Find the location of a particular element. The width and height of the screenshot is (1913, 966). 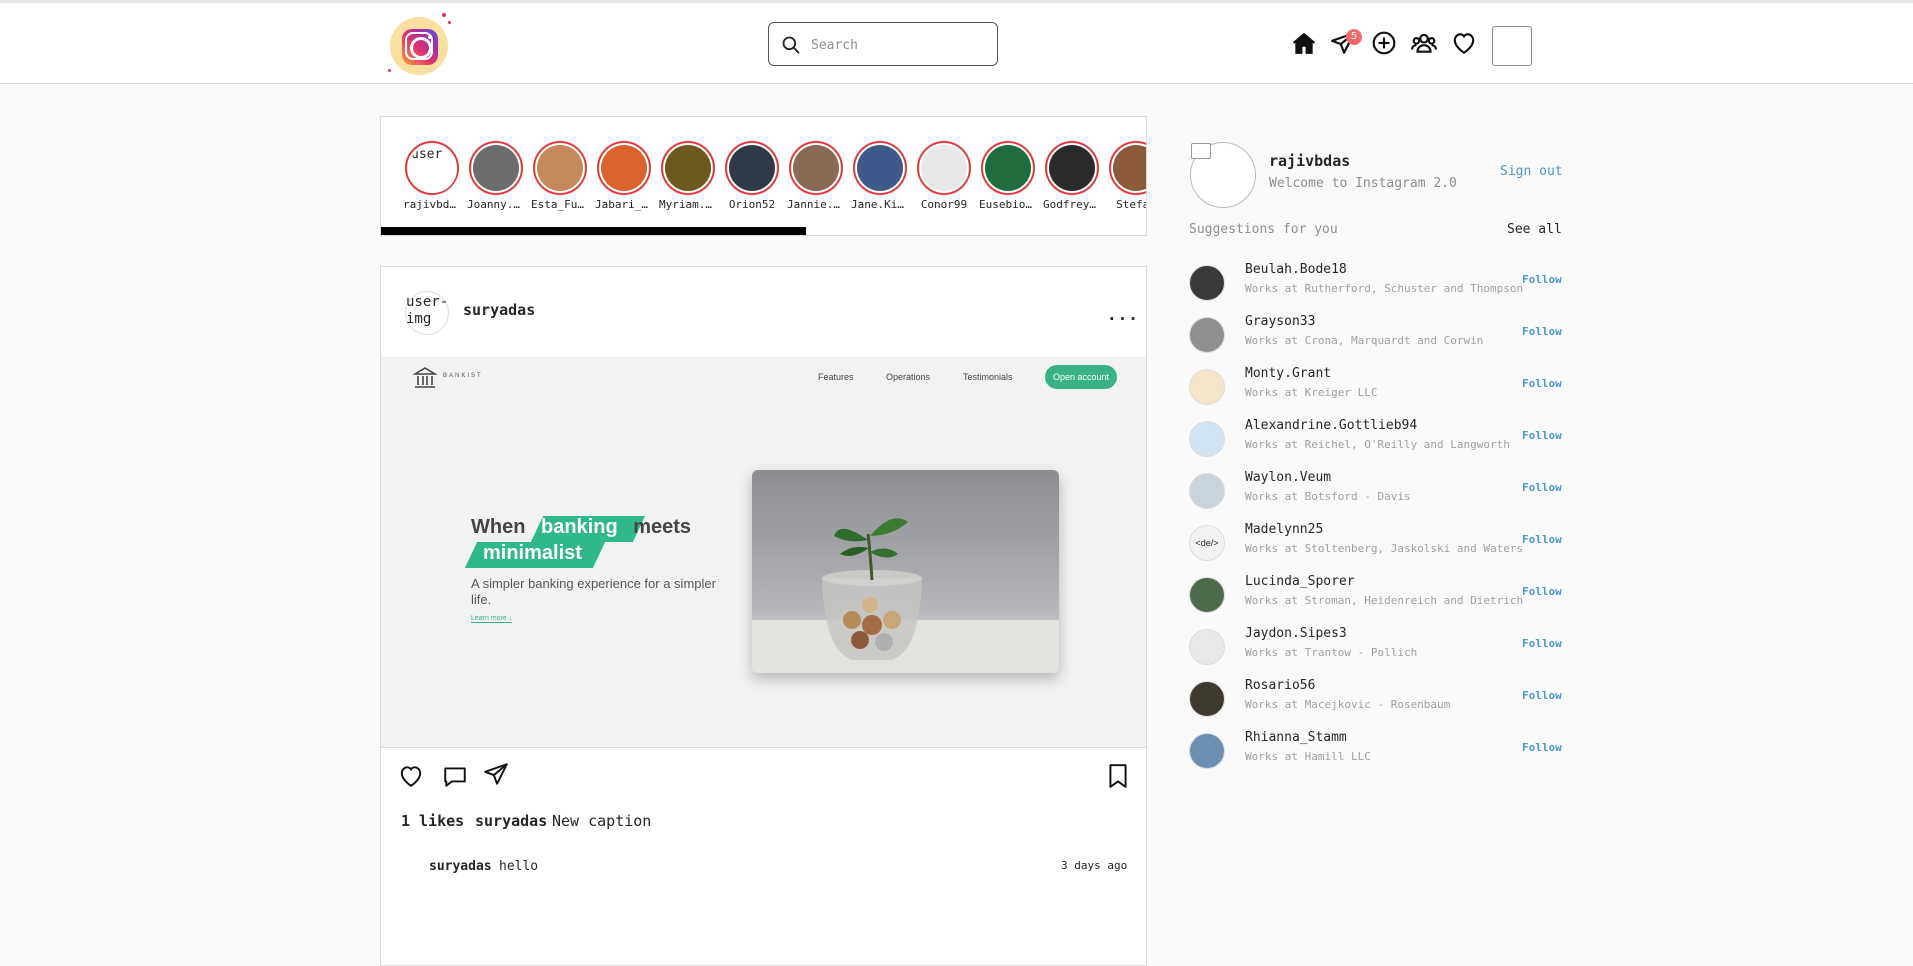

suggestion-username: Lucinda_Sporer is located at coordinates (1300, 581).